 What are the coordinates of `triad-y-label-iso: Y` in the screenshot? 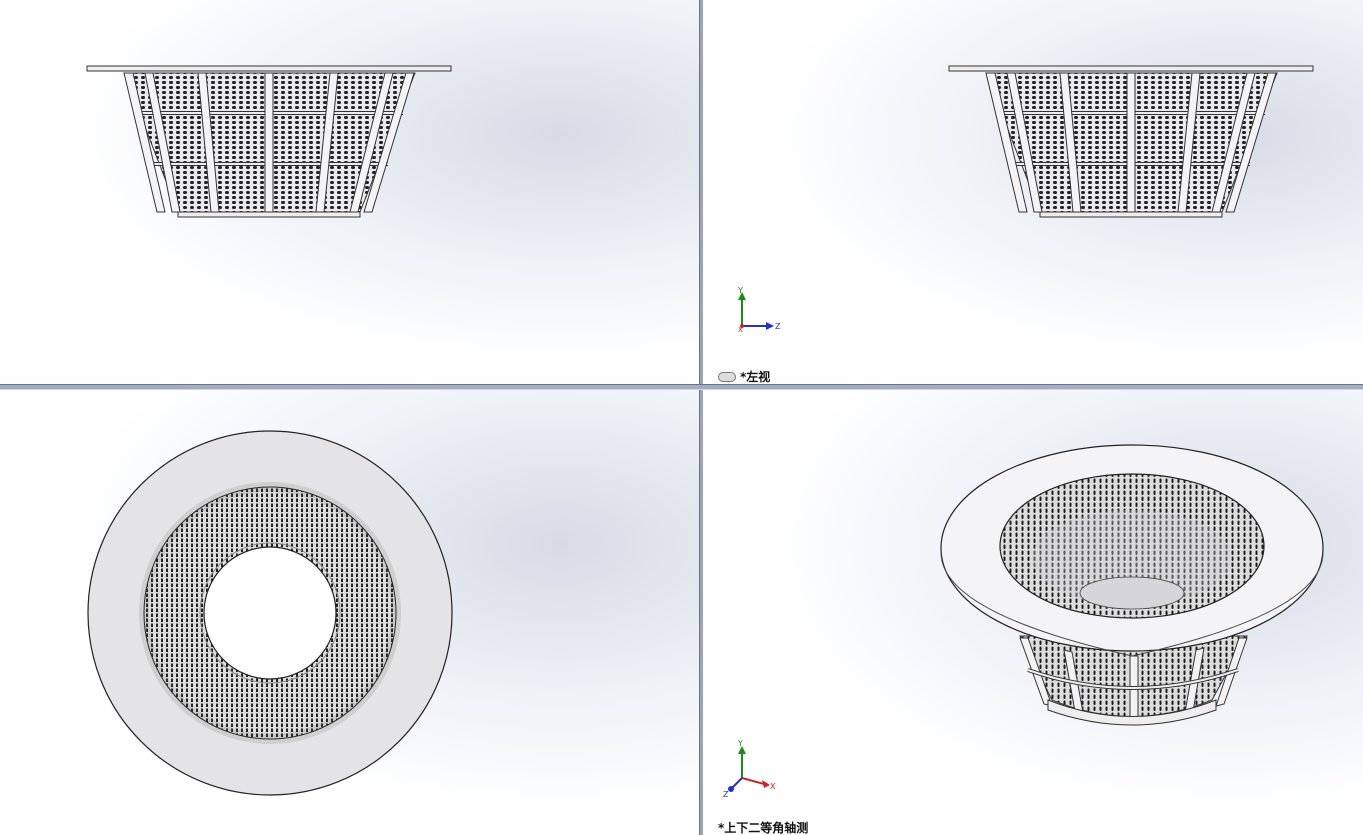 It's located at (740, 744).